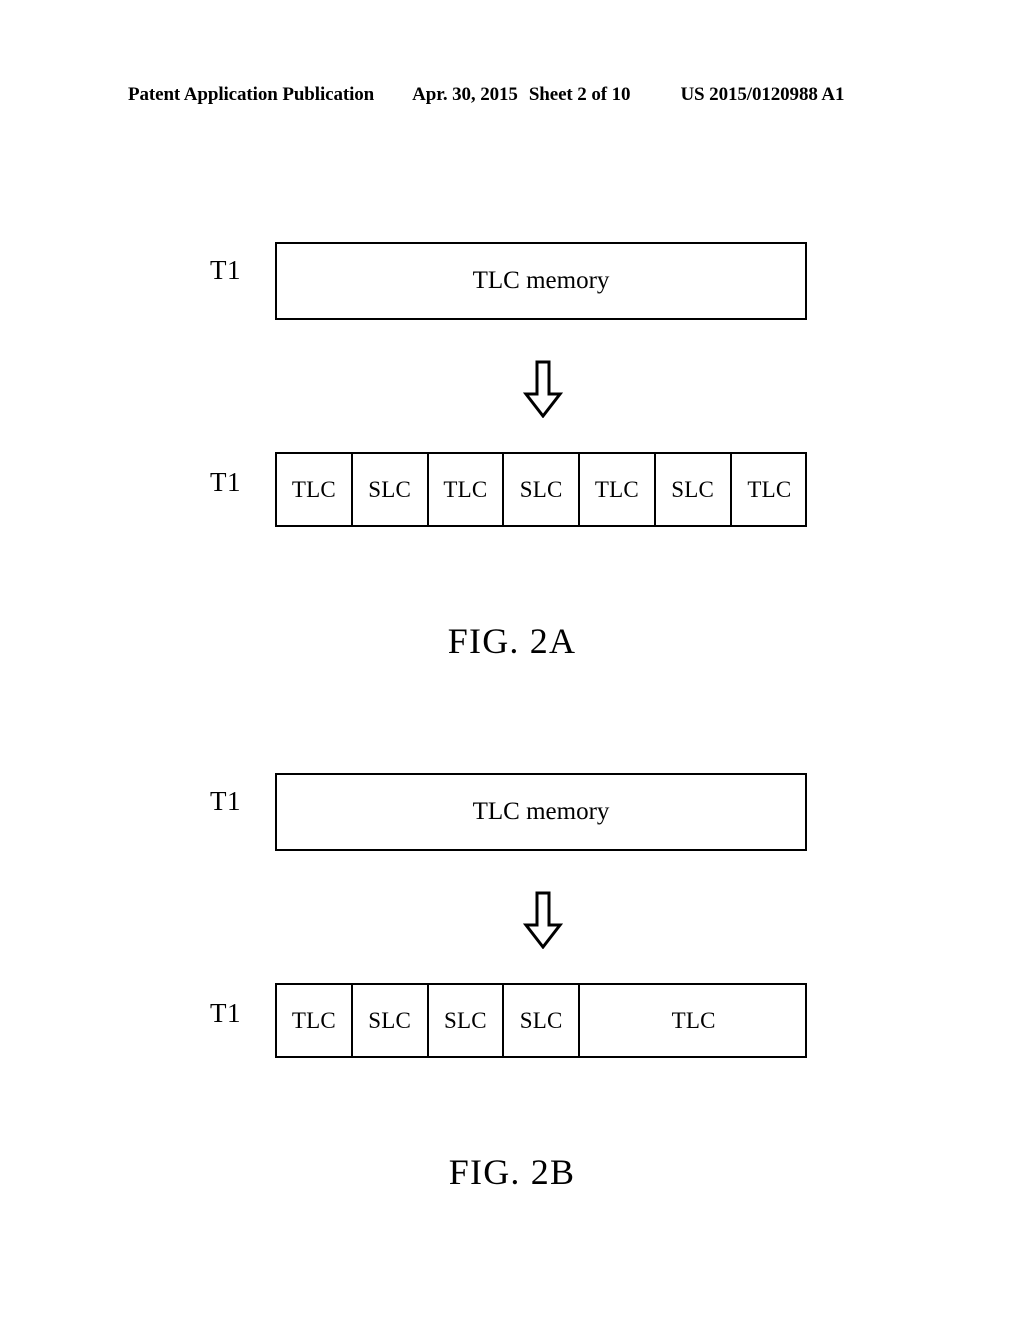  I want to click on figure-2b-tlc-memory-block: TLC memory, so click(541, 812).